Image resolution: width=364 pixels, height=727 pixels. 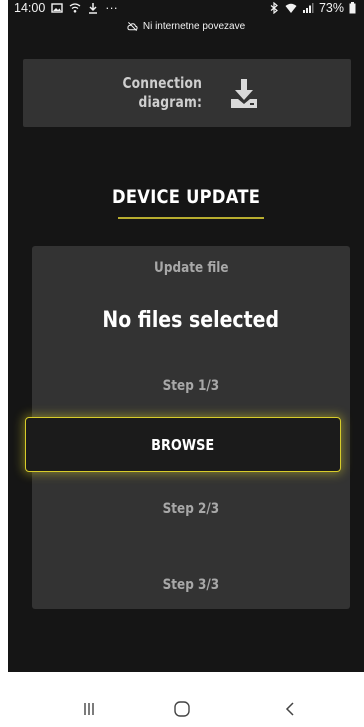 I want to click on offline-message: Ni internetne povezave, so click(x=194, y=26).